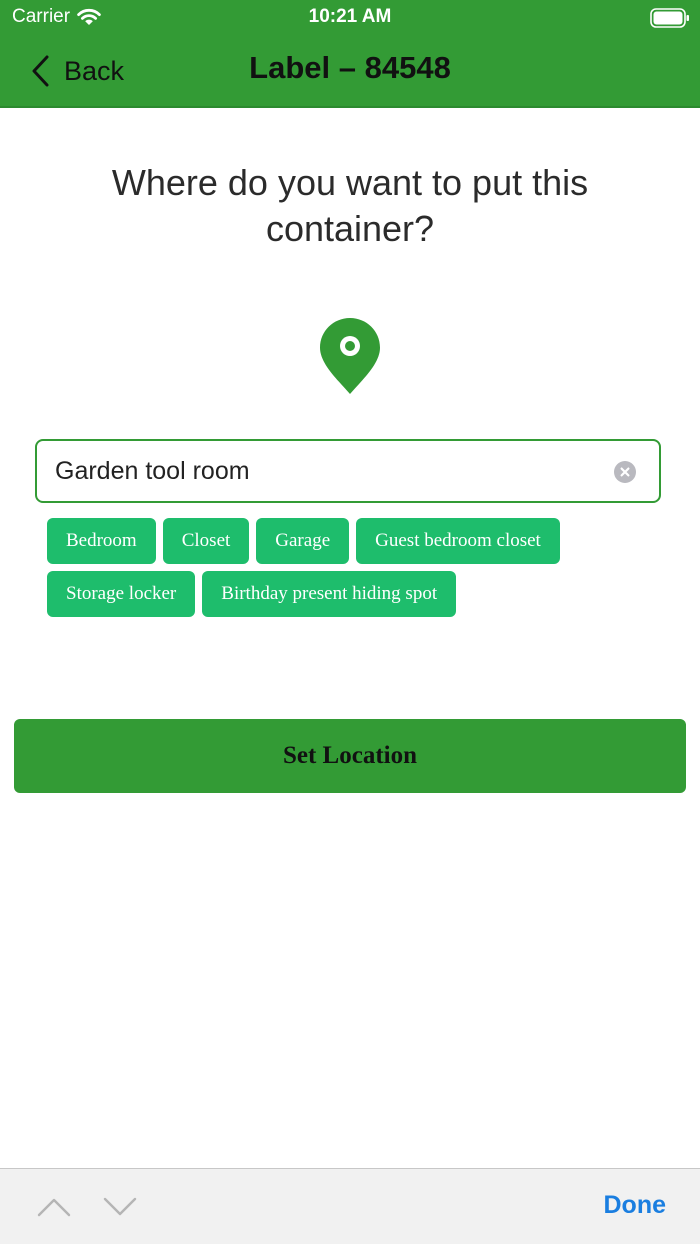 Image resolution: width=700 pixels, height=1244 pixels. Describe the element at coordinates (101, 541) in the screenshot. I see `suggestion-chip-bedroom: Bedroom` at that location.